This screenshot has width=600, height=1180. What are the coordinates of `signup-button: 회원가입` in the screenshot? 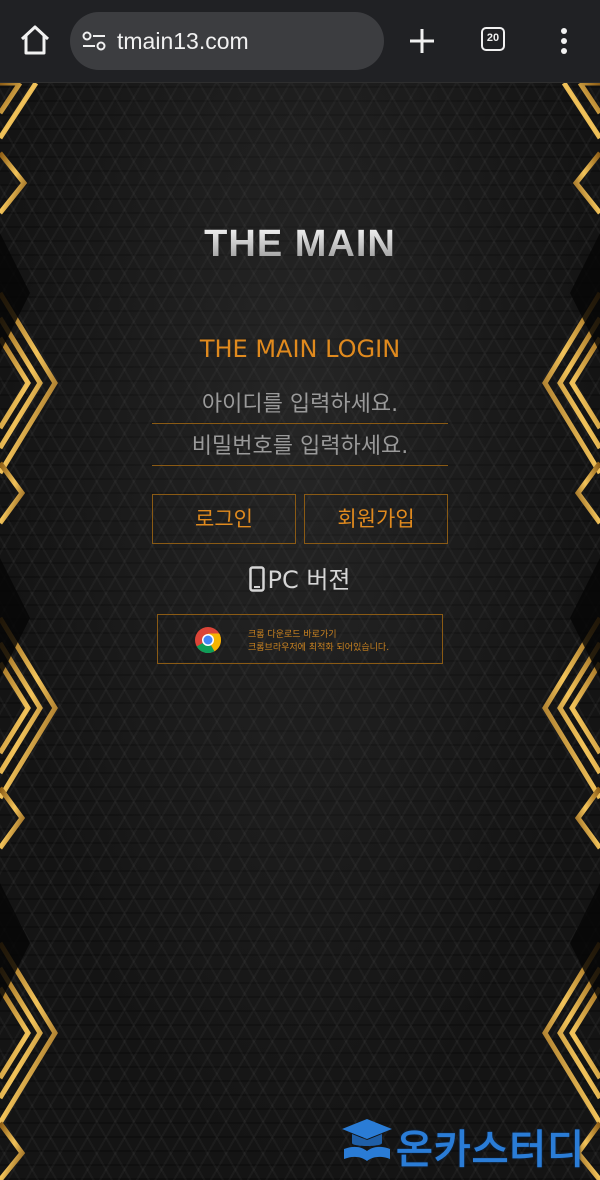 It's located at (376, 519).